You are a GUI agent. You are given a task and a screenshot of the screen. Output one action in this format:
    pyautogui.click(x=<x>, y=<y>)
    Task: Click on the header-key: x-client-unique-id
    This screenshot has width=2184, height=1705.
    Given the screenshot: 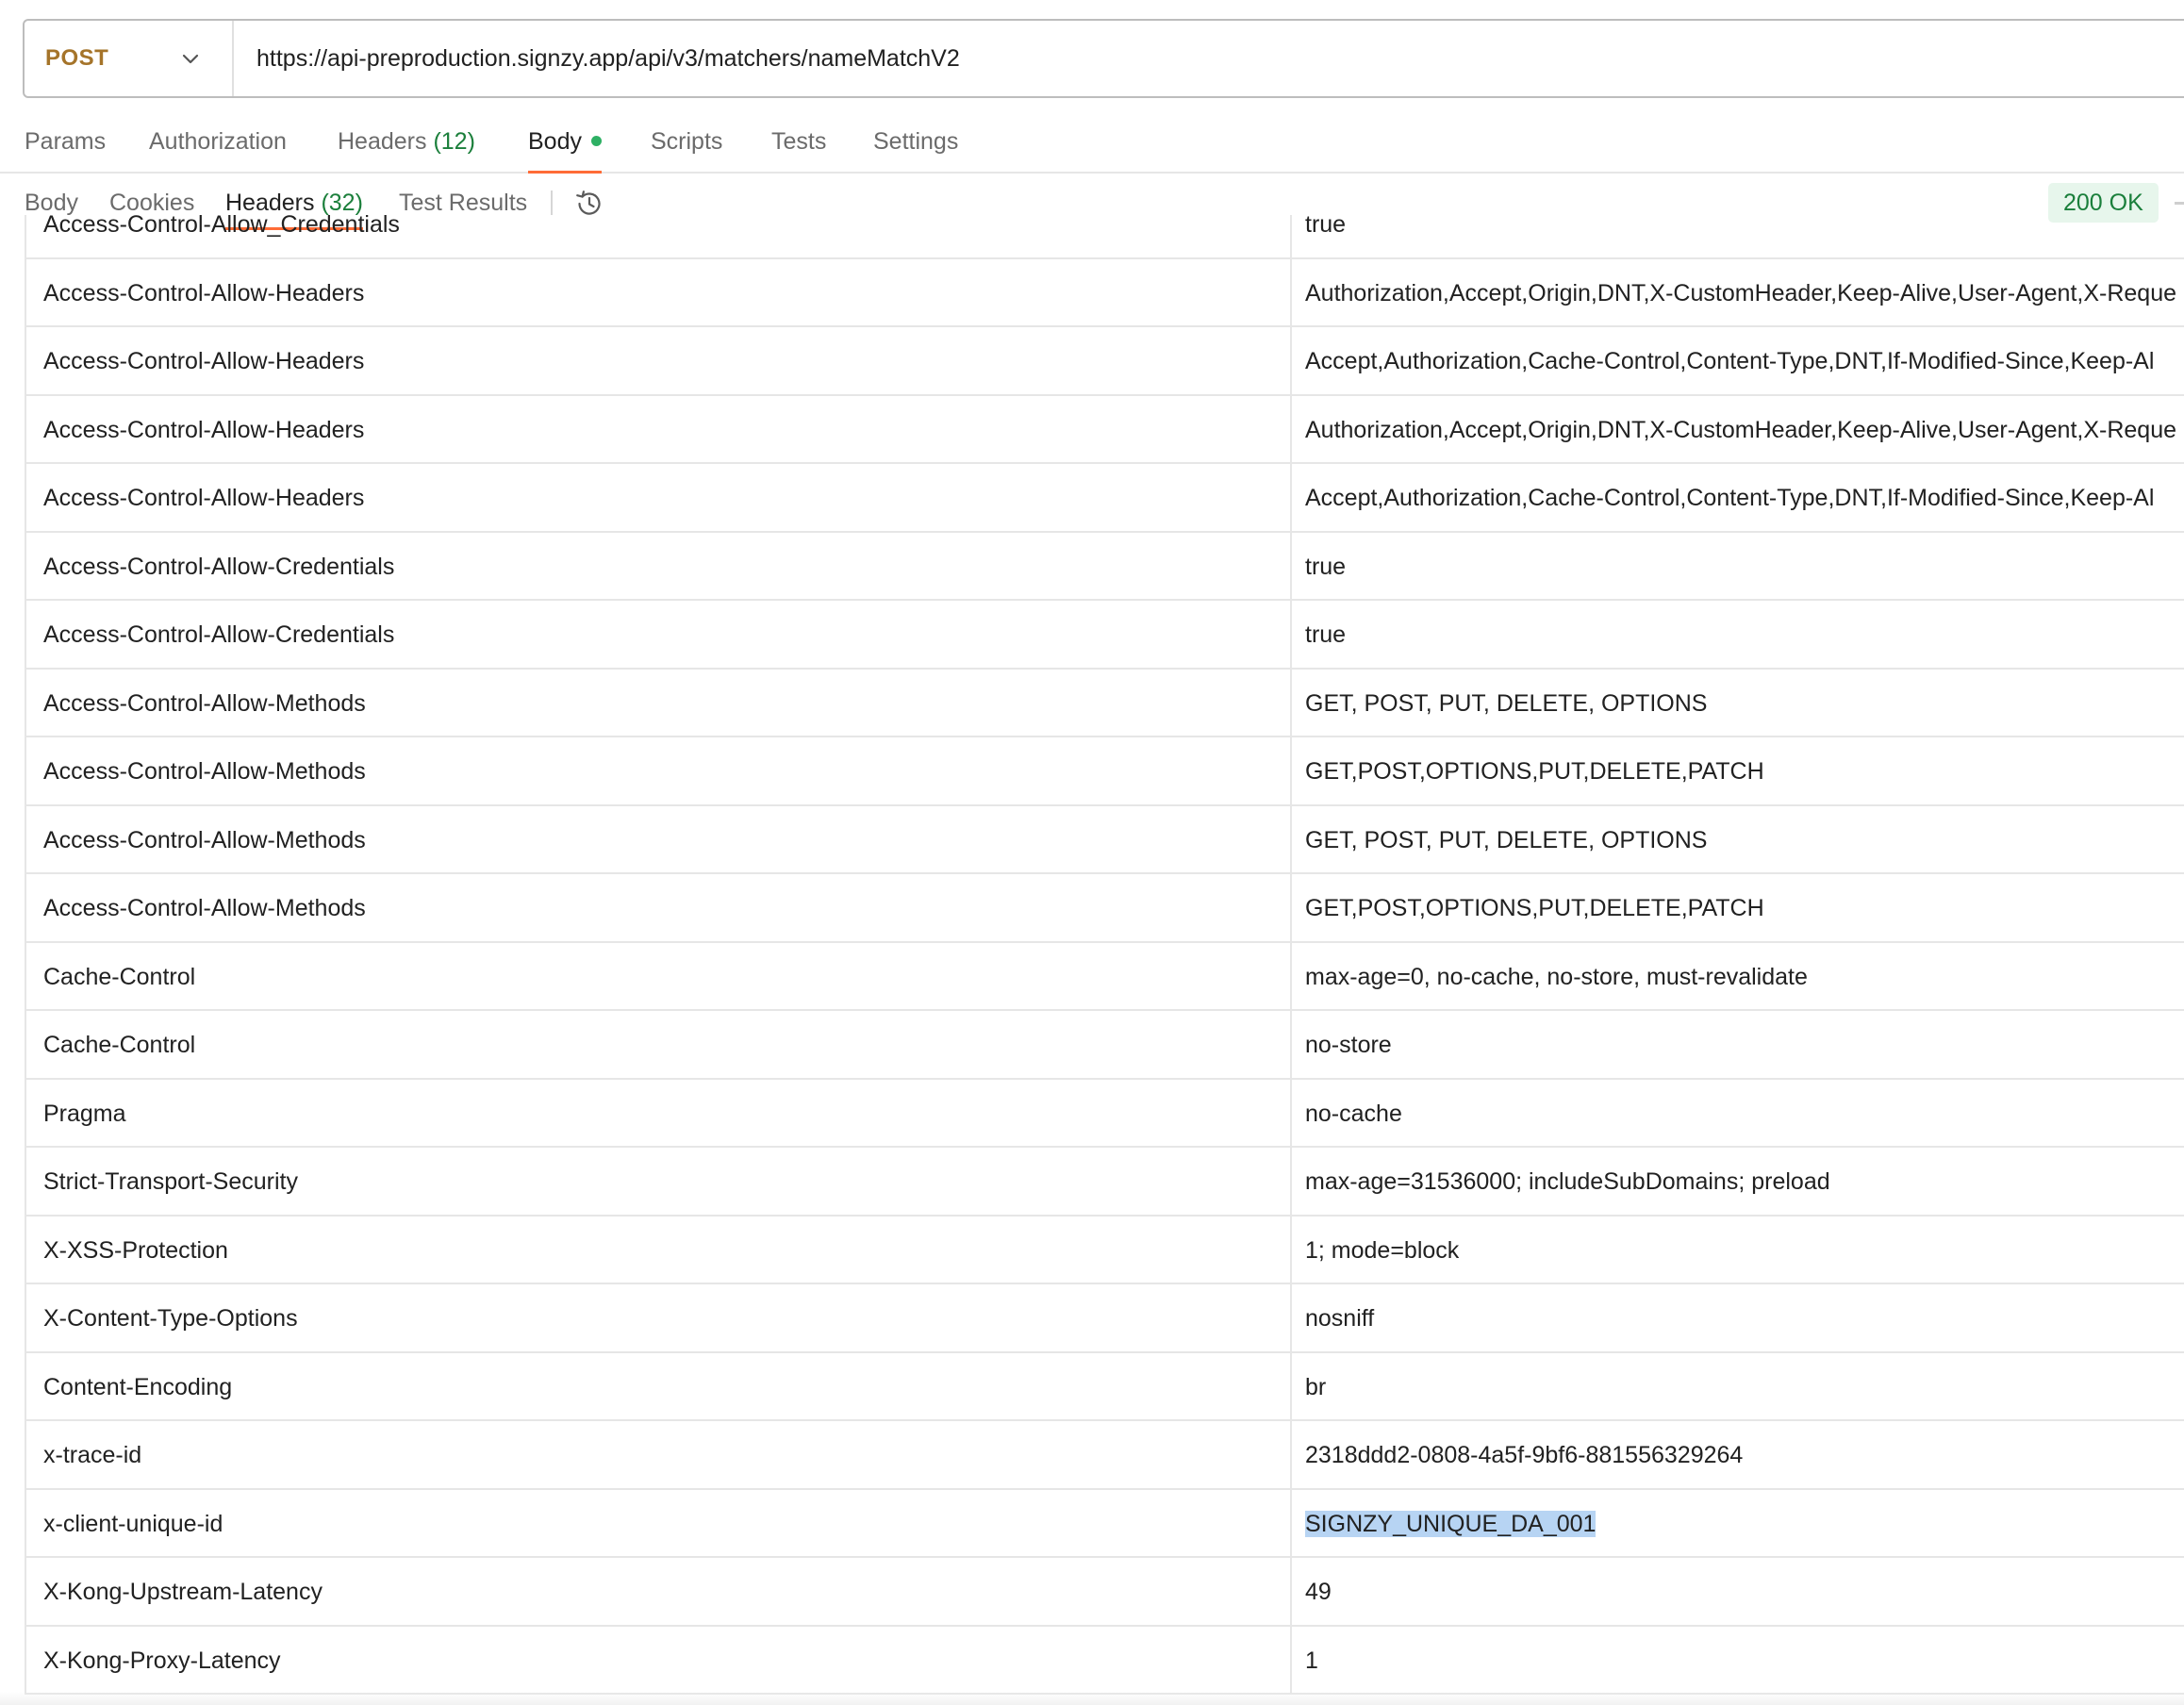 What is the action you would take?
    pyautogui.click(x=133, y=1523)
    